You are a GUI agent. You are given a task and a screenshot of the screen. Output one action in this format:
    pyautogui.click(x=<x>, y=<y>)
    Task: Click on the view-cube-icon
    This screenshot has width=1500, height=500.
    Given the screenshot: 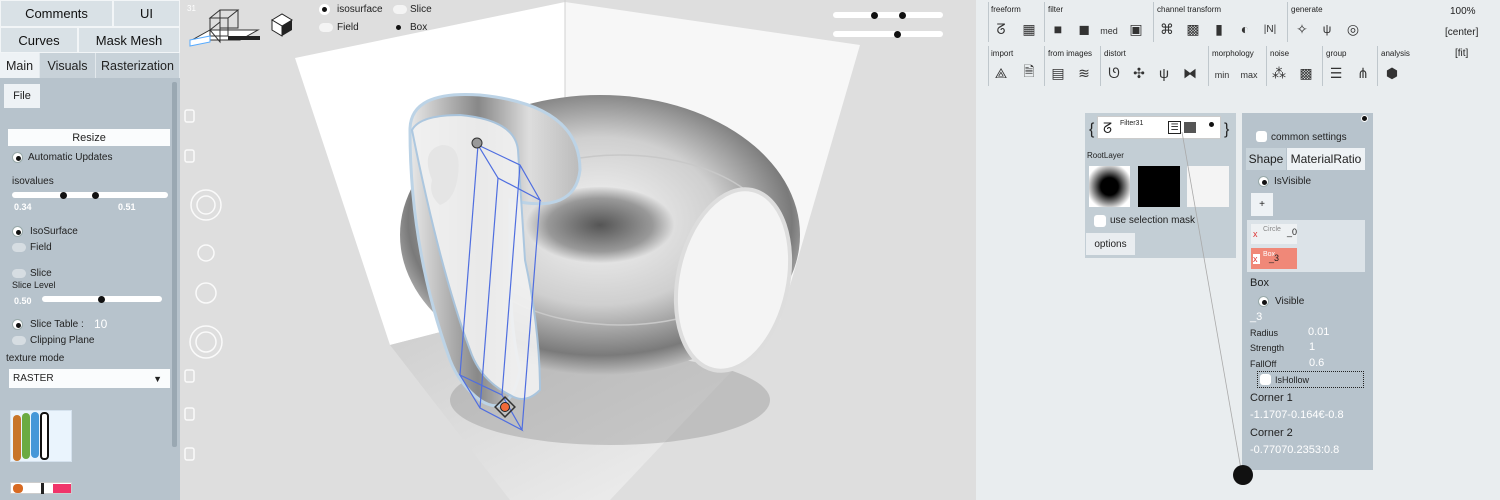 What is the action you would take?
    pyautogui.click(x=282, y=25)
    